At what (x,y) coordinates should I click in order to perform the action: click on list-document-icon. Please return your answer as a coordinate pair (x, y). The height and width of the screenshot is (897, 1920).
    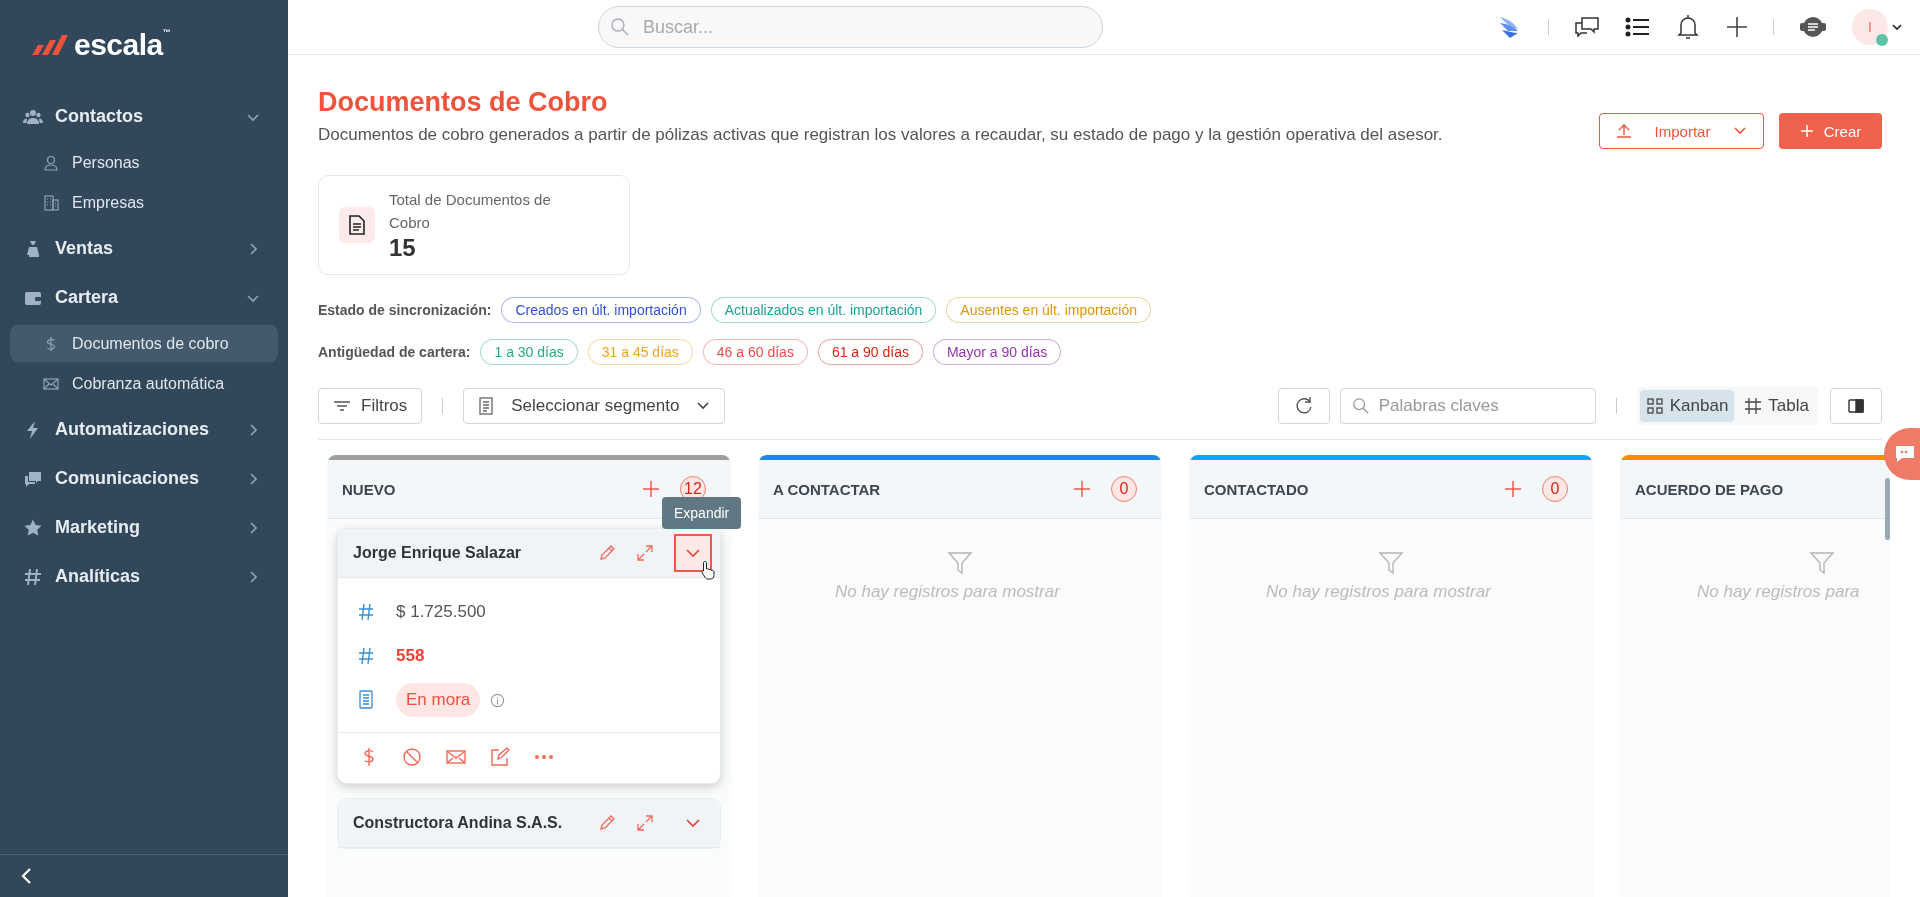
    Looking at the image, I should click on (366, 700).